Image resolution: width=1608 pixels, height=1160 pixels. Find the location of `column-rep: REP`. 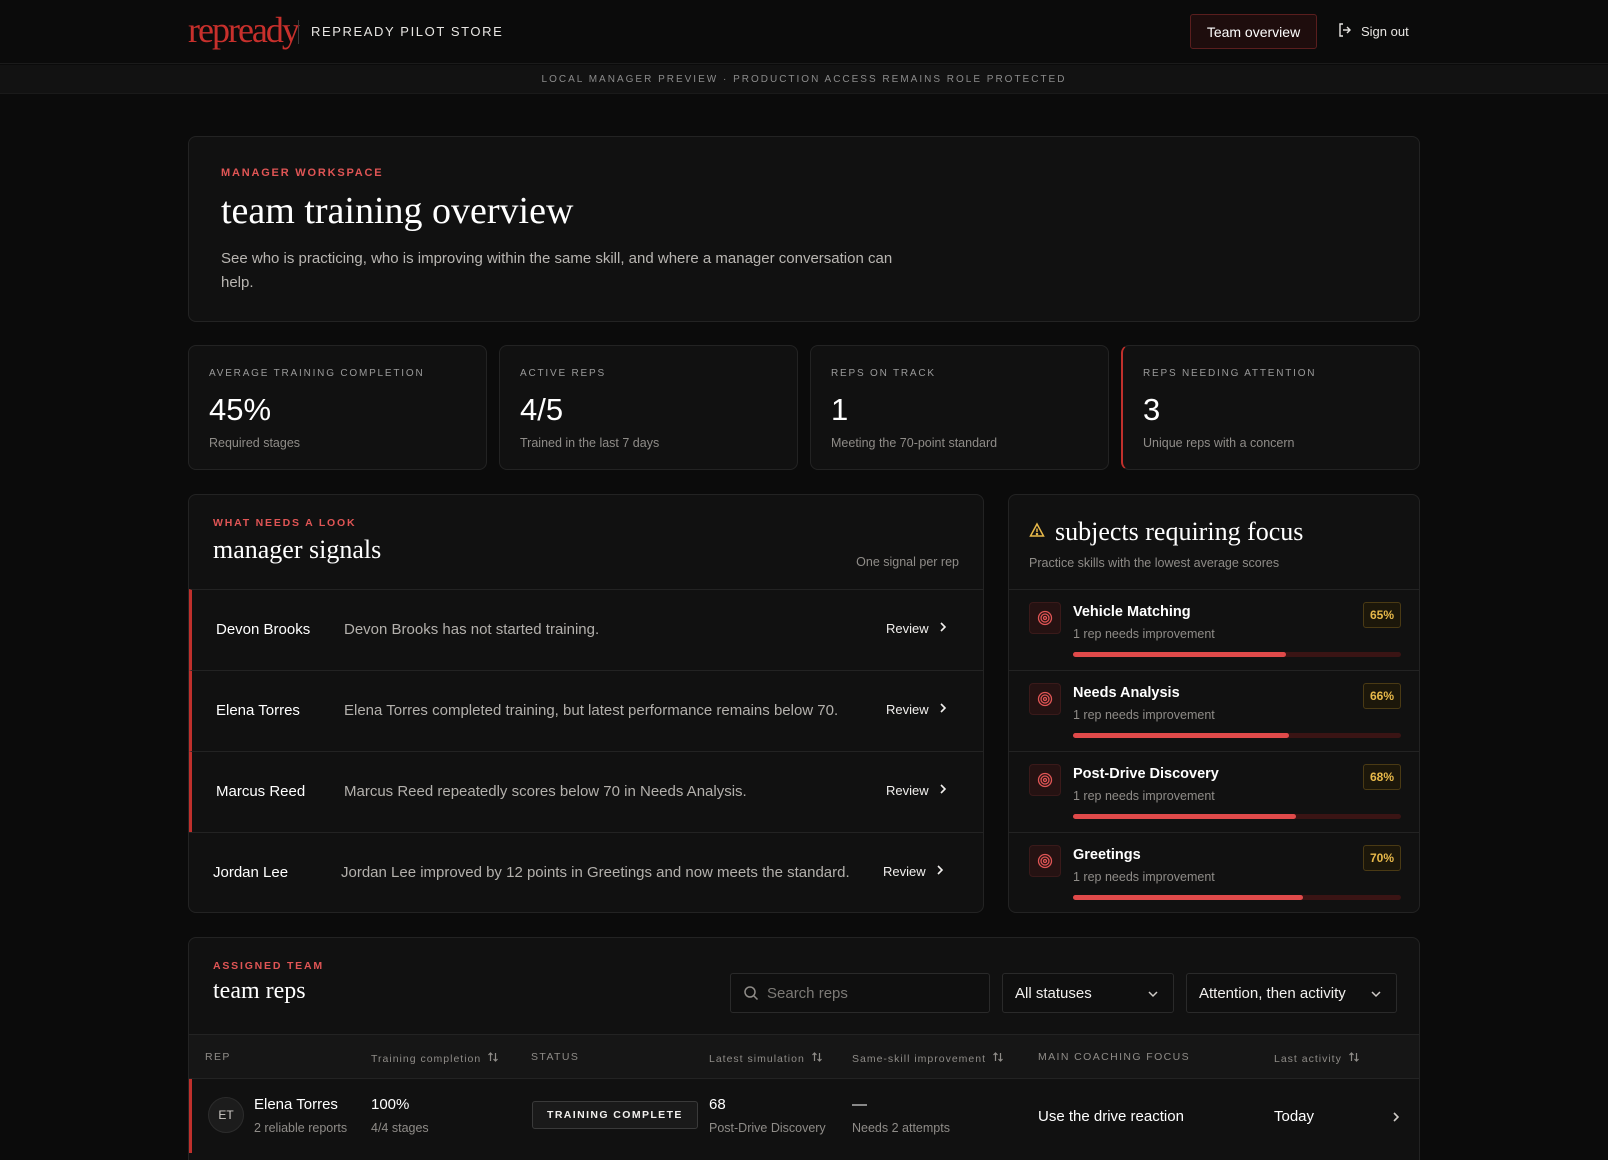

column-rep: REP is located at coordinates (218, 1057).